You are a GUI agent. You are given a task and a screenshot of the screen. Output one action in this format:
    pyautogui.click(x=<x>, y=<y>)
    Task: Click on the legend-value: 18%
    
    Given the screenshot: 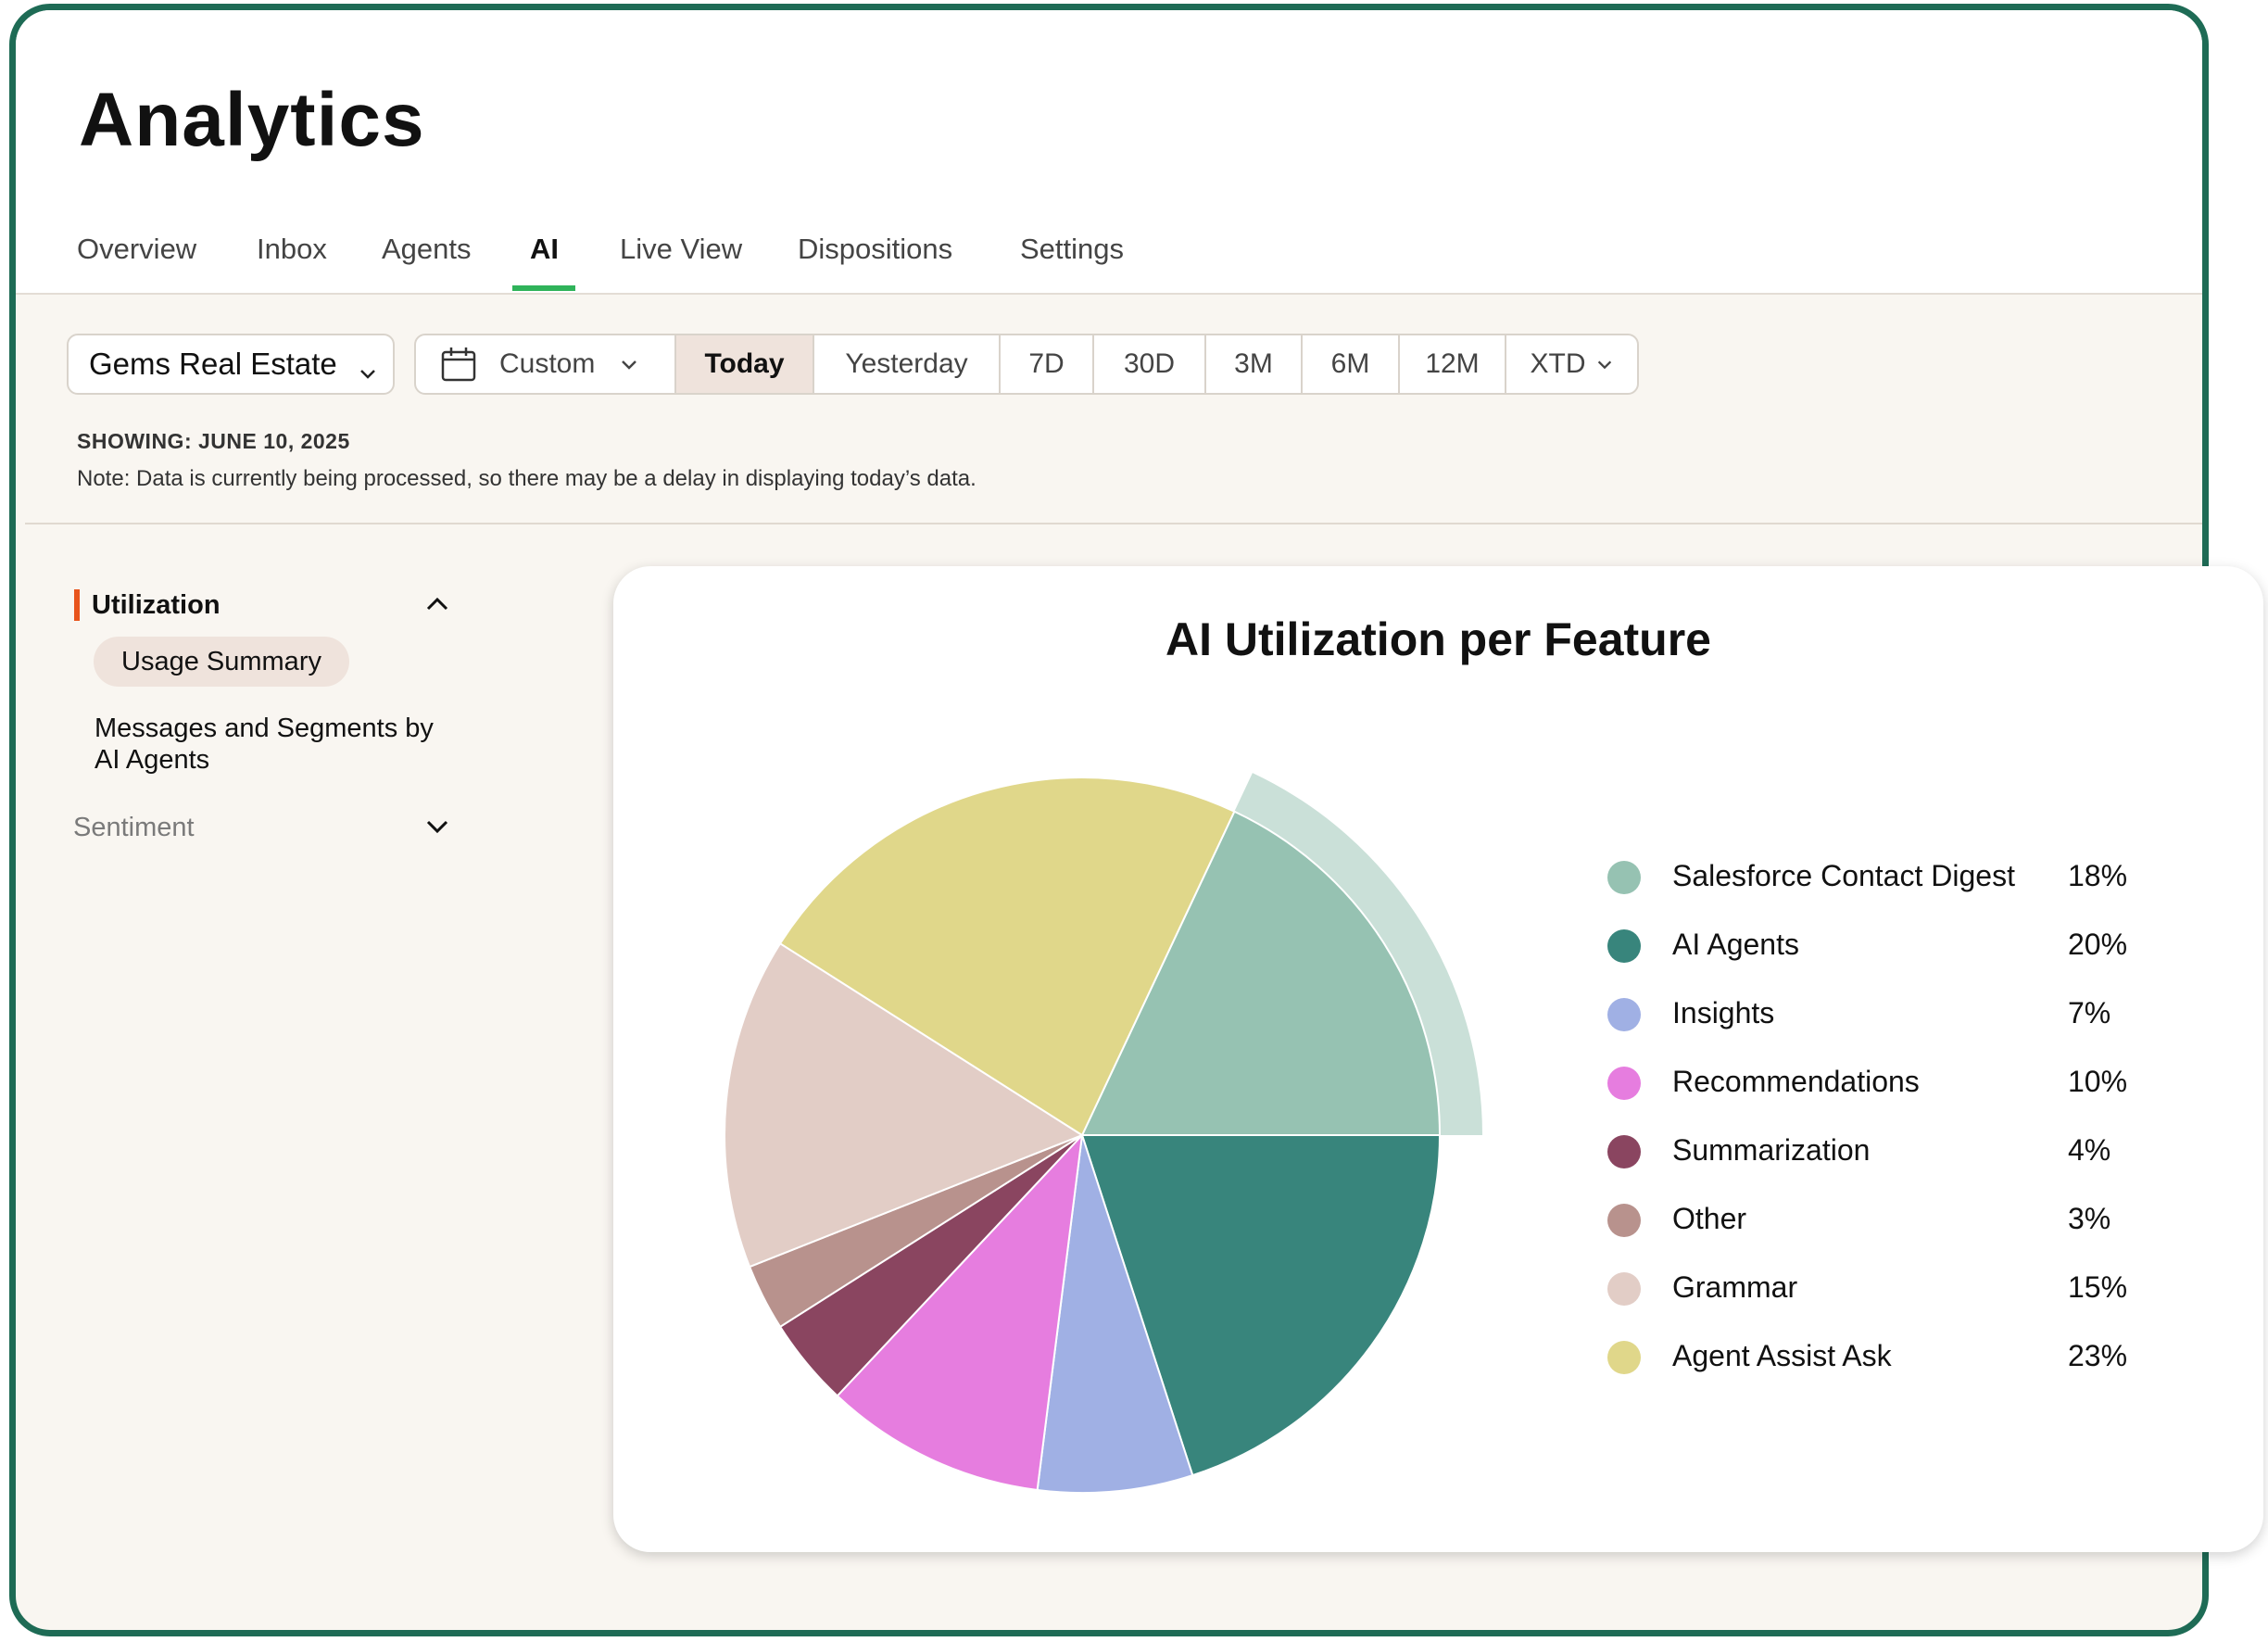 What is the action you would take?
    pyautogui.click(x=2098, y=875)
    